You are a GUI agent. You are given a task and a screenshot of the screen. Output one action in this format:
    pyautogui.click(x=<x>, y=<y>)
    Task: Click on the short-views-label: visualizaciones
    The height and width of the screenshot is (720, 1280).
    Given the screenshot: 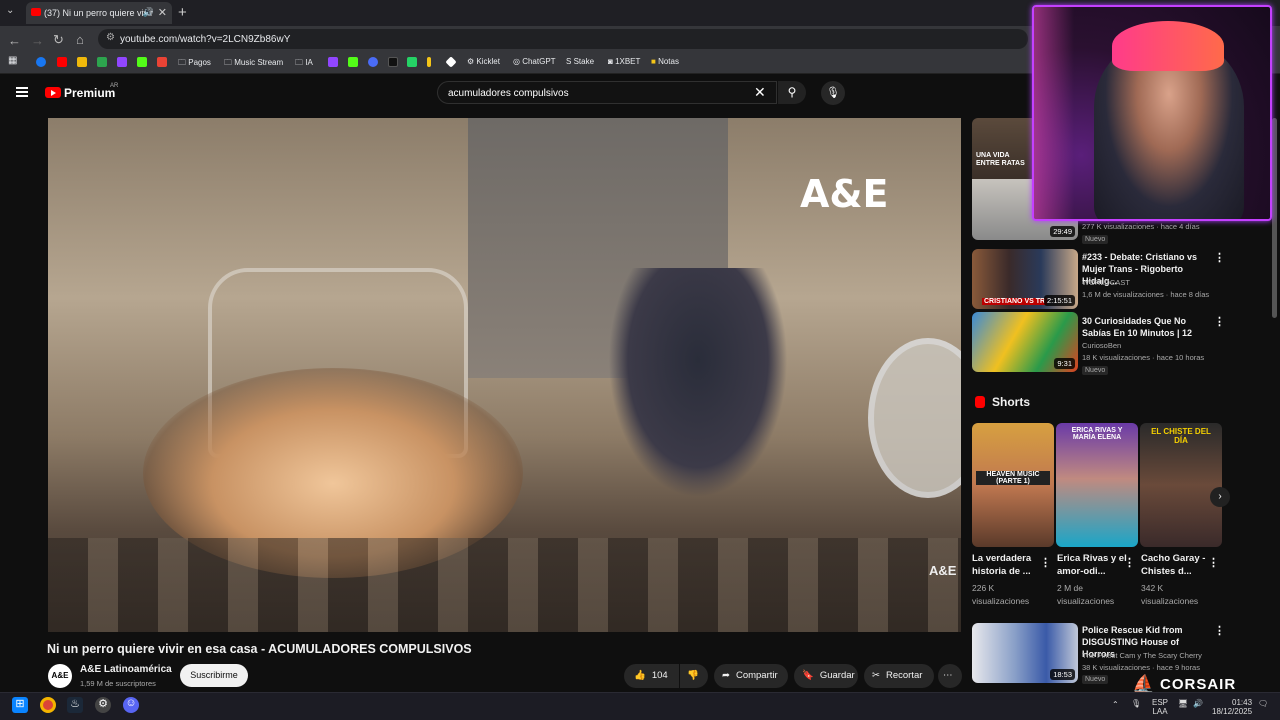 What is the action you would take?
    pyautogui.click(x=1170, y=601)
    